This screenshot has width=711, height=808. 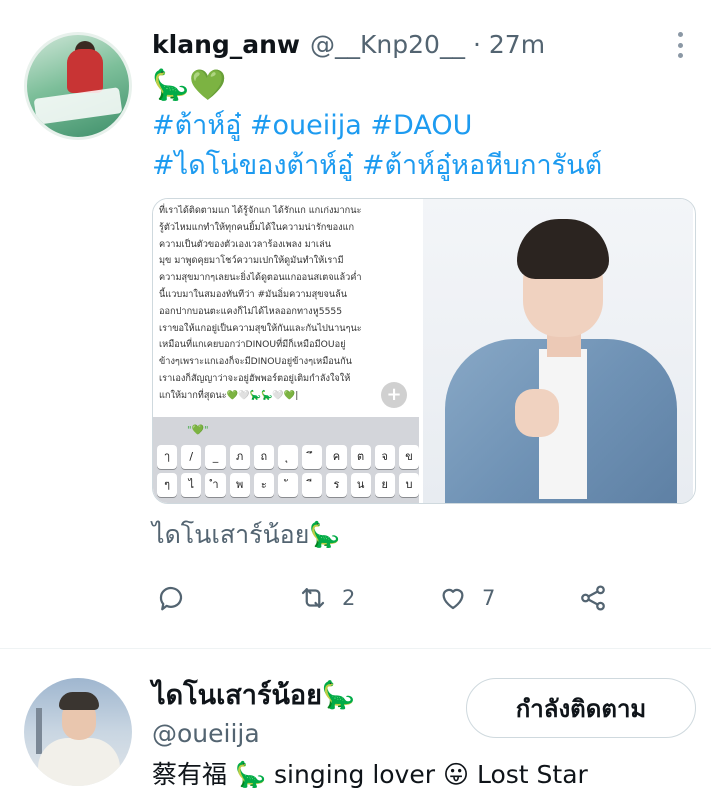 What do you see at coordinates (226, 44) in the screenshot?
I see `tweet-author-name: klang_anw` at bounding box center [226, 44].